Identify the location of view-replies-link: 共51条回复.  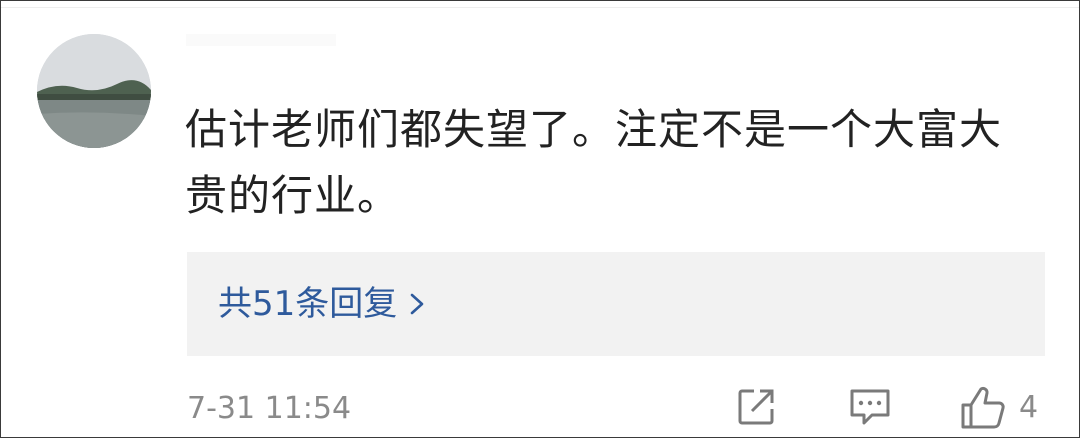
(321, 304).